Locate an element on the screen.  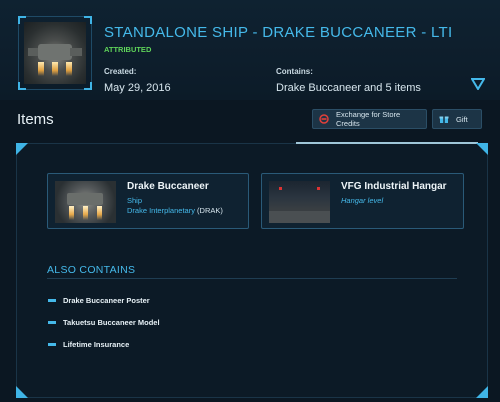
item-manufacturer-line: Drake Interplanetary (DRAK) is located at coordinates (175, 210).